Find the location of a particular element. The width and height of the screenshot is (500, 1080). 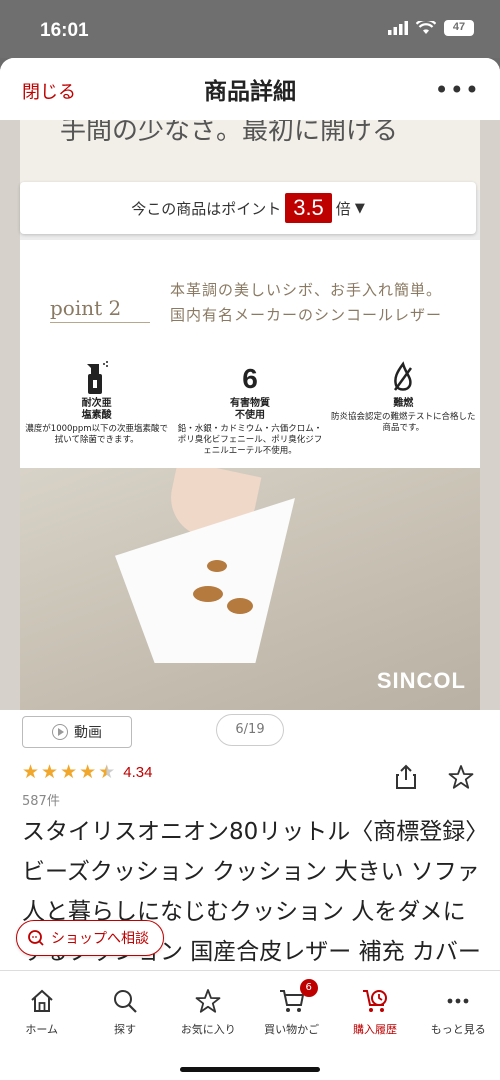

points-prefix: 今この商品はポイント is located at coordinates (206, 208).